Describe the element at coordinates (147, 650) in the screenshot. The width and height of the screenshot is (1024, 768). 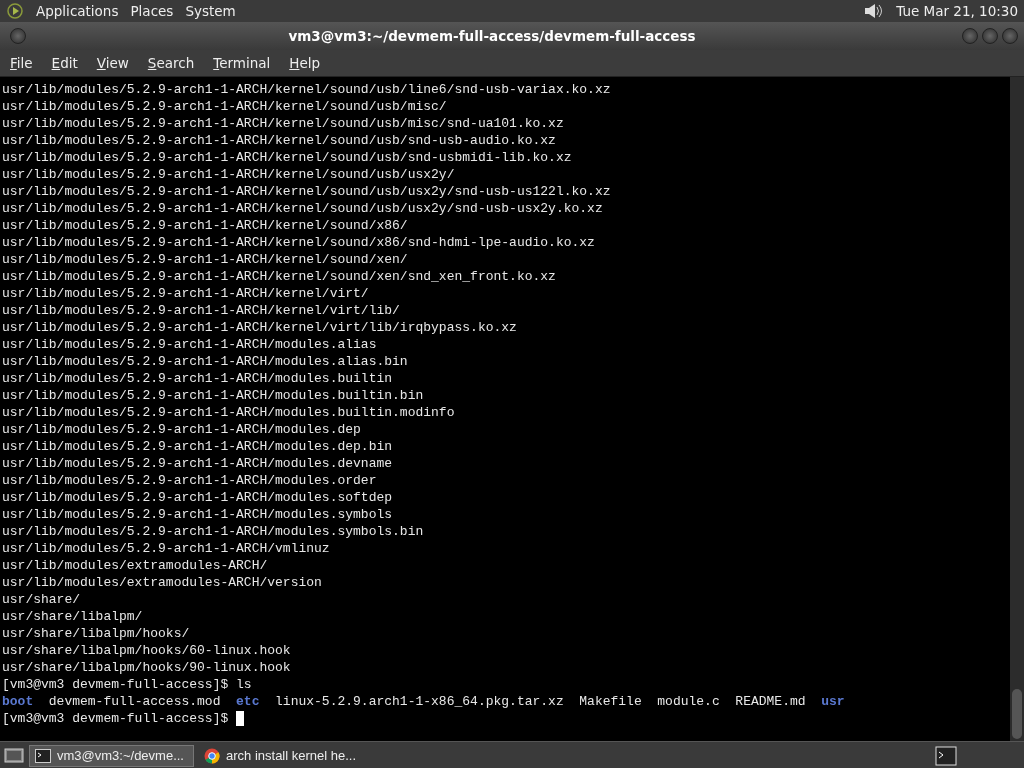
I see `terminal-line: usr/share/libalpm/hooks/60-linux.hook` at that location.